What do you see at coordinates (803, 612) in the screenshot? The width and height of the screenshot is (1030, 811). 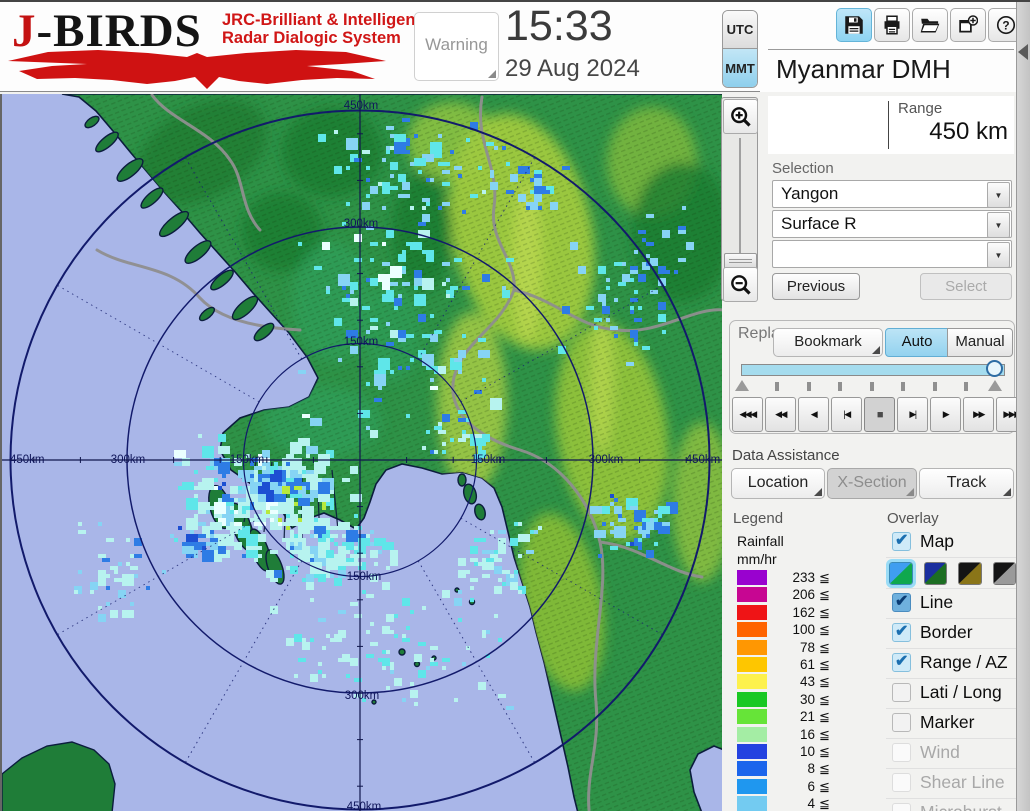 I see `legend-value: 162` at bounding box center [803, 612].